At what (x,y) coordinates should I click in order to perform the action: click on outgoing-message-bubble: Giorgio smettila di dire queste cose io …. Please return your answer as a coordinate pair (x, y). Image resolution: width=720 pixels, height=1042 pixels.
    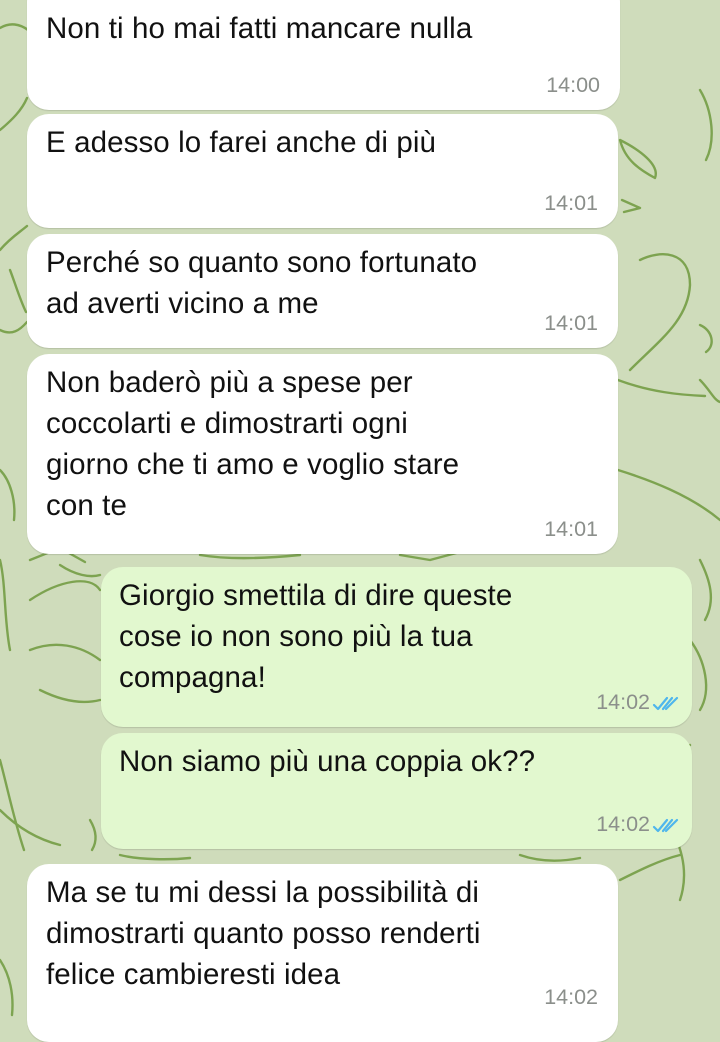
    Looking at the image, I should click on (396, 647).